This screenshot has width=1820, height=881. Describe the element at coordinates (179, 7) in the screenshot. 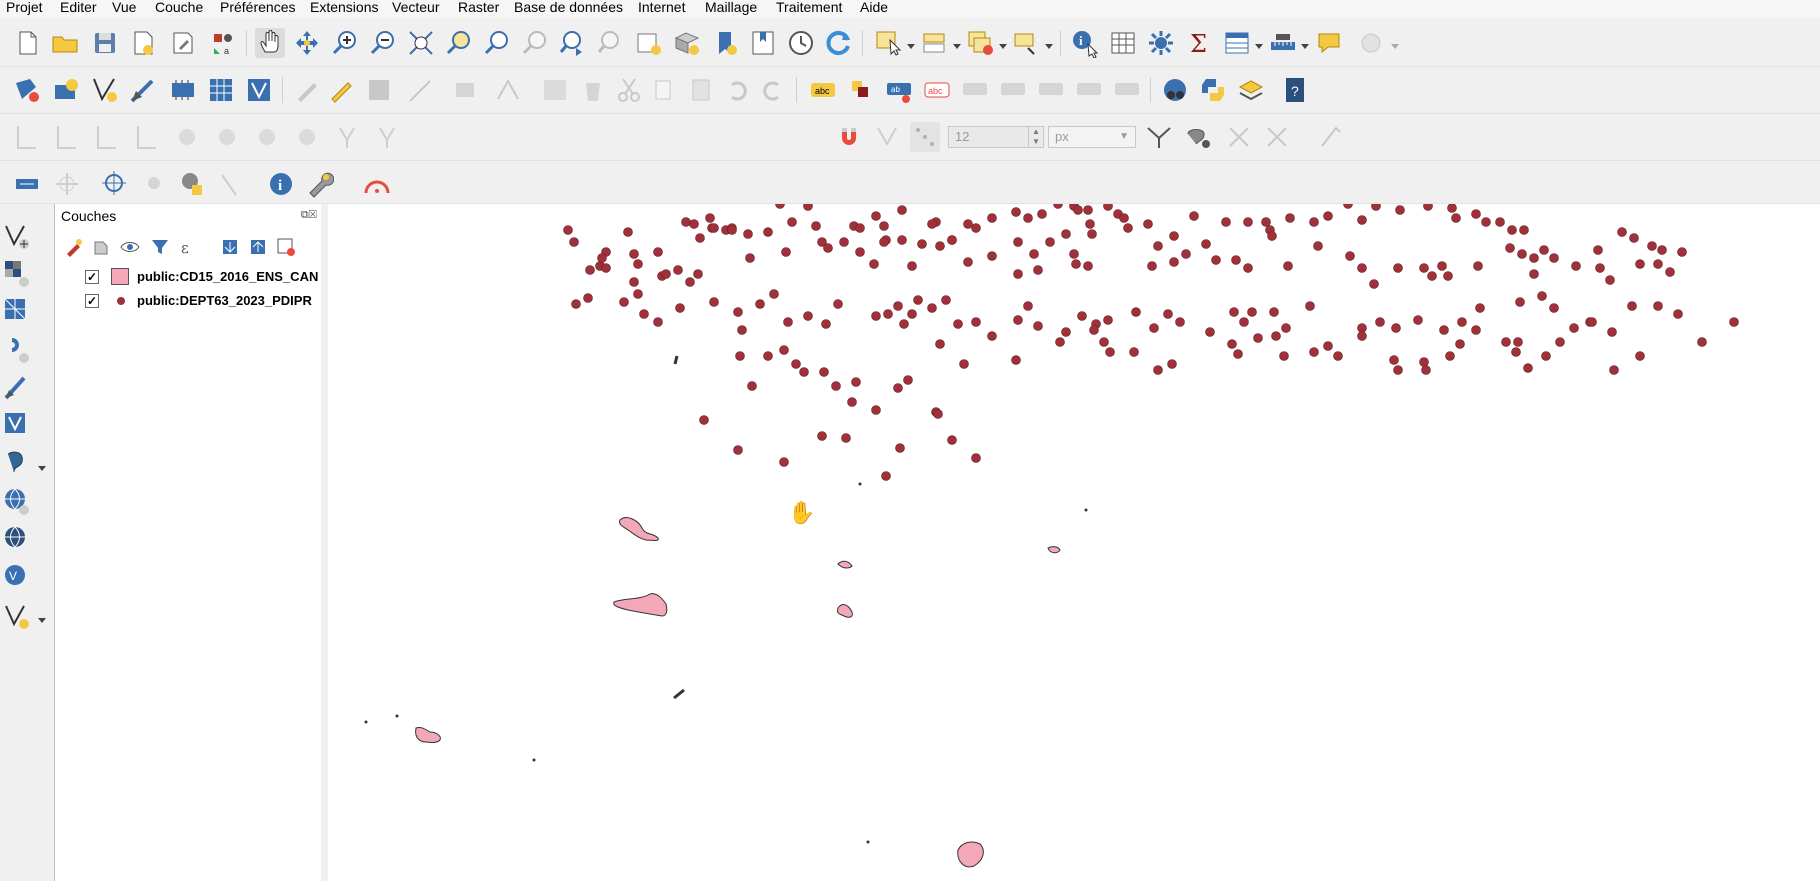

I see `menu-couche: Couche` at that location.